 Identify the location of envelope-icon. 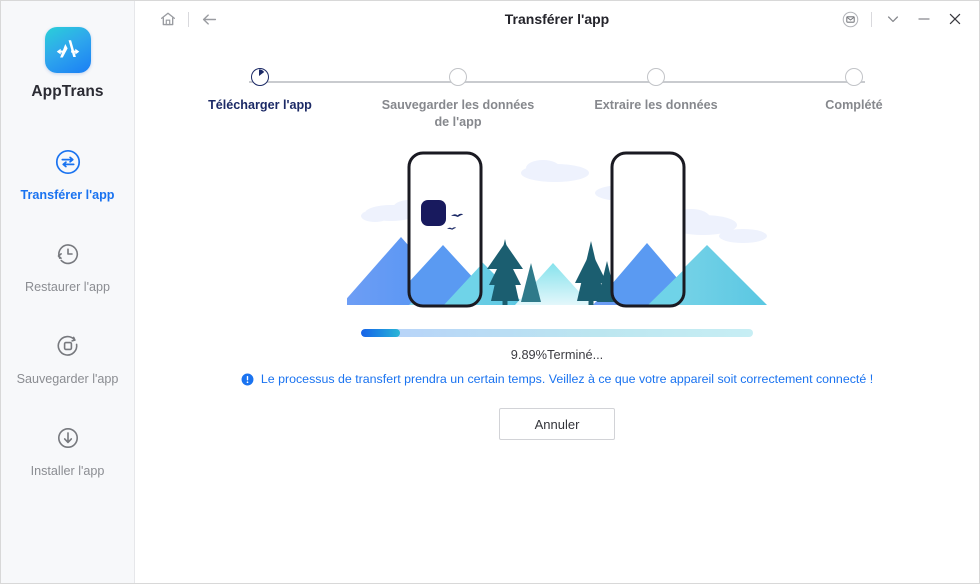
(850, 19).